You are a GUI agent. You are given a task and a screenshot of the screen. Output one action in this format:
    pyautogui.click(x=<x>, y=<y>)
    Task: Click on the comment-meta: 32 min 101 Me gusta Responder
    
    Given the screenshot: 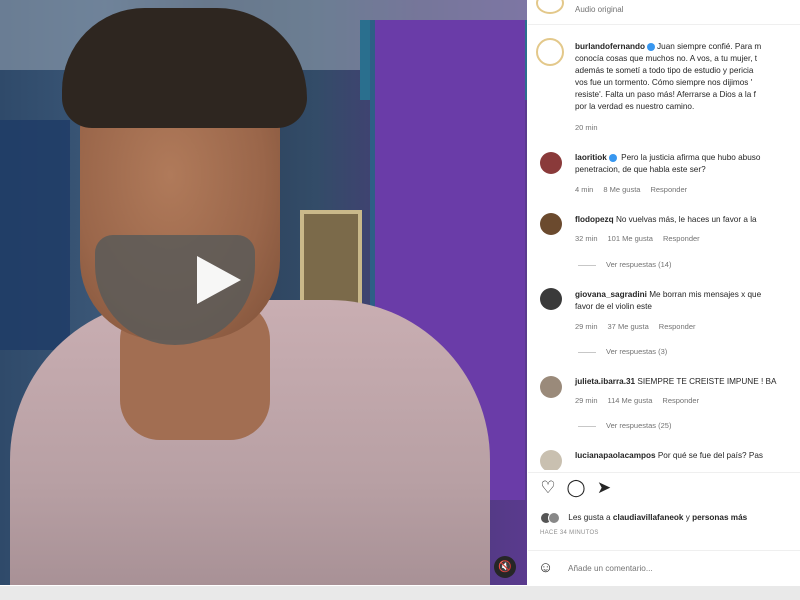 What is the action you would take?
    pyautogui.click(x=642, y=238)
    